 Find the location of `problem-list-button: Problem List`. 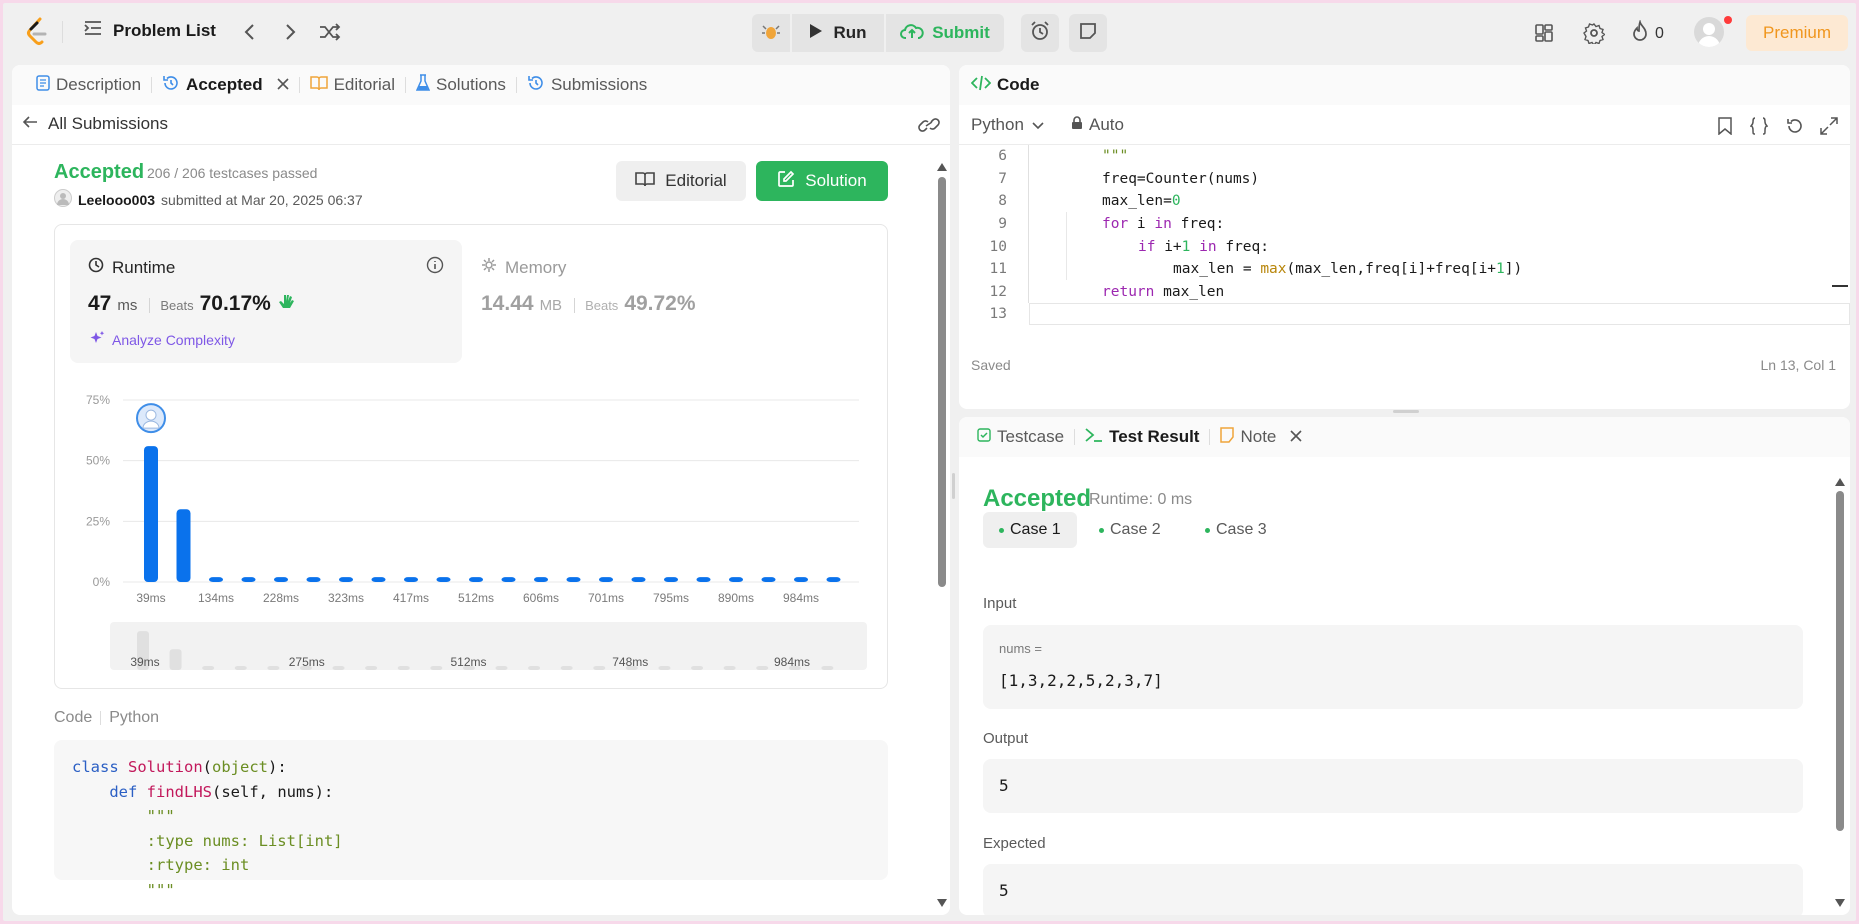

problem-list-button: Problem List is located at coordinates (149, 30).